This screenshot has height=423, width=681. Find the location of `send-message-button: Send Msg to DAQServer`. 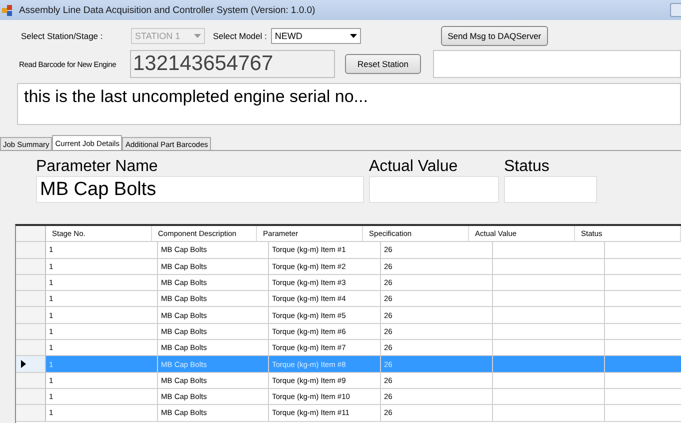

send-message-button: Send Msg to DAQServer is located at coordinates (494, 36).